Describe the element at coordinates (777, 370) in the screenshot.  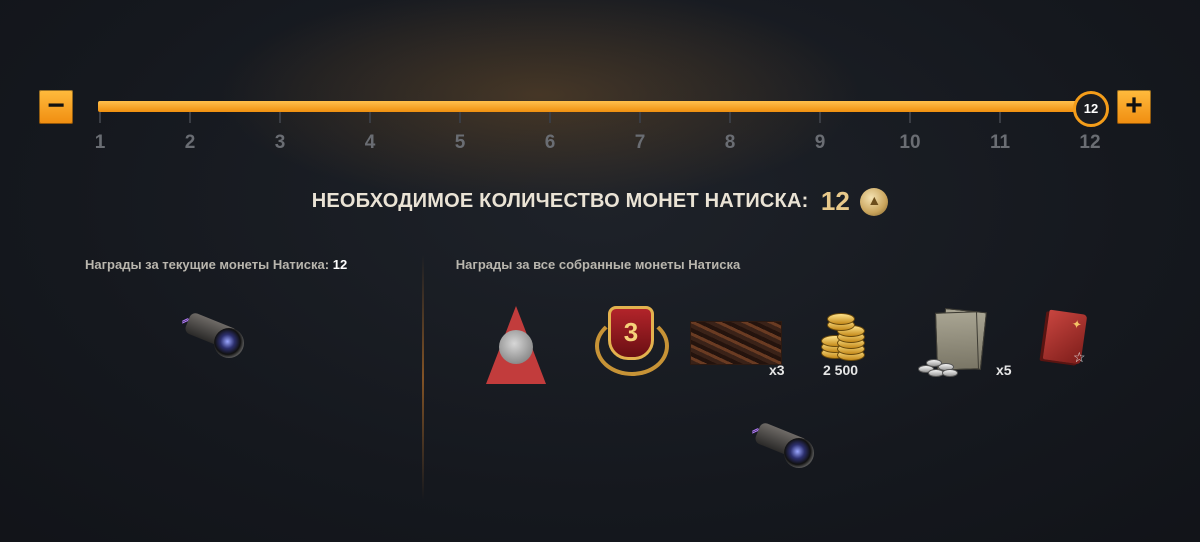
I see `style-reward-count: x3` at that location.